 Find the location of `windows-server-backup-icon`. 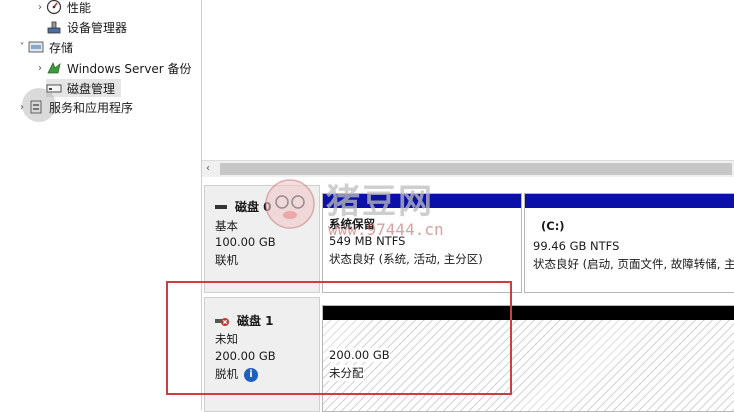

windows-server-backup-icon is located at coordinates (54, 68).